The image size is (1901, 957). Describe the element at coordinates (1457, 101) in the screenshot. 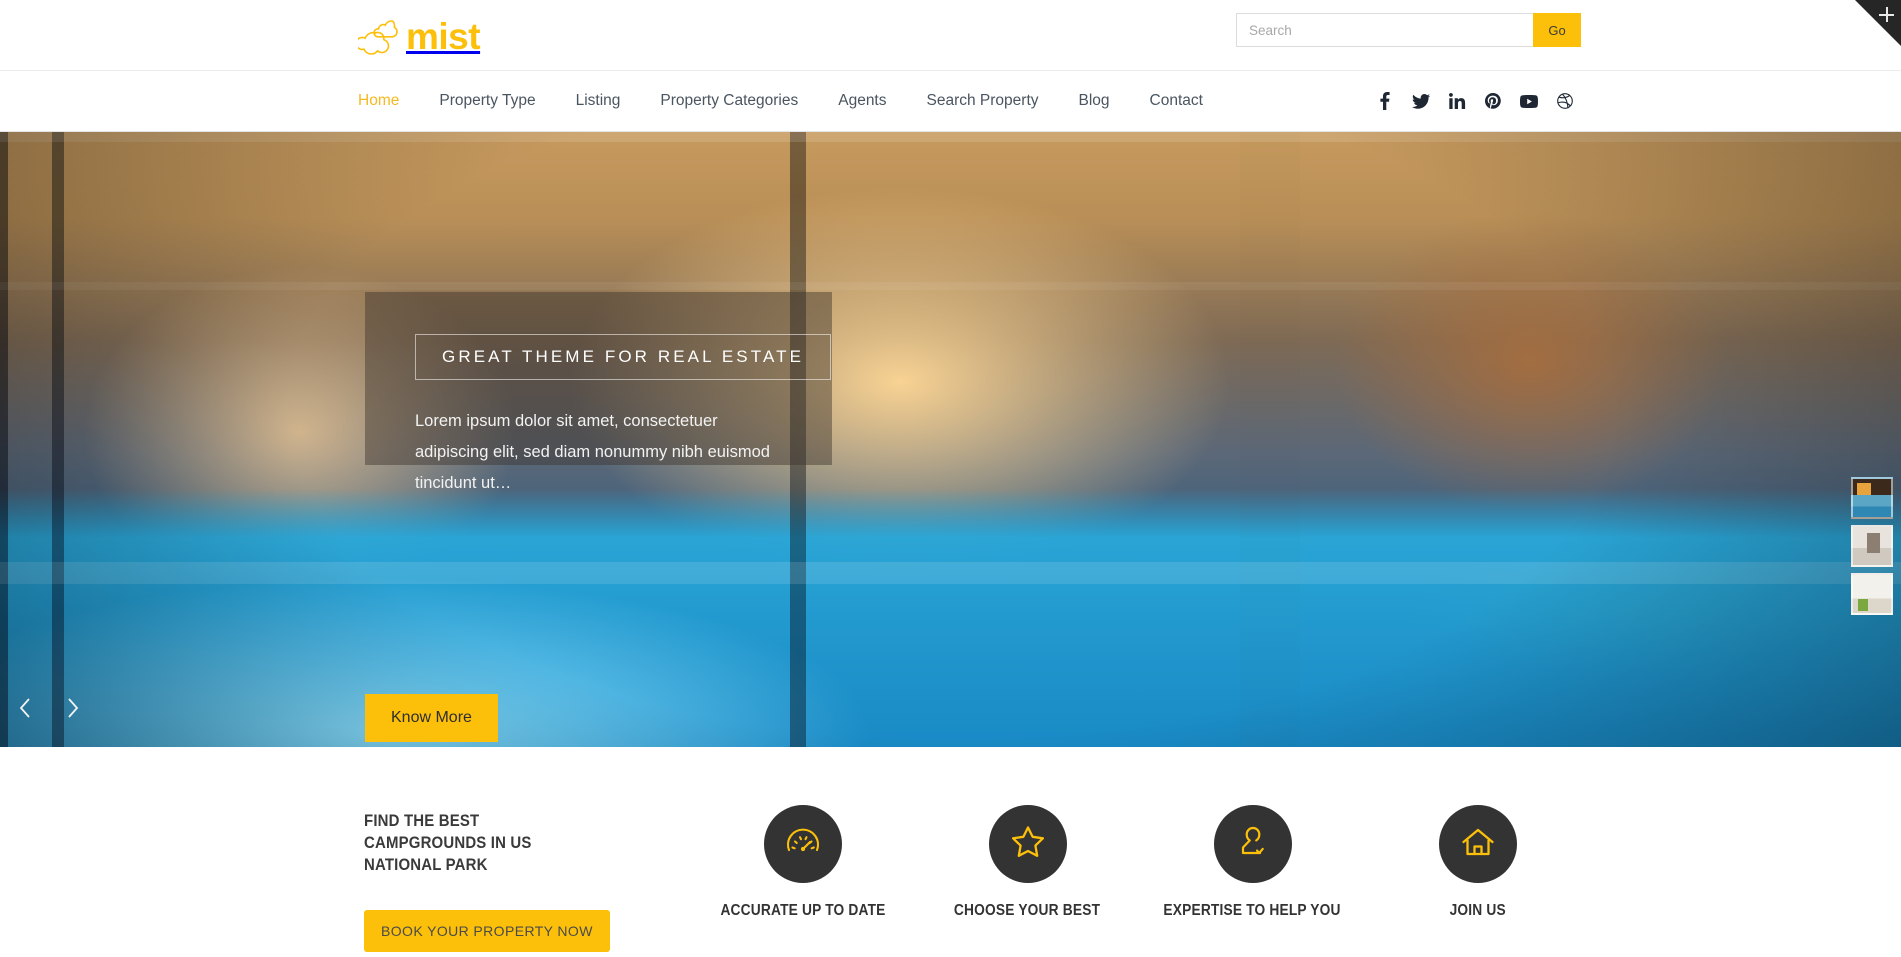

I see `linkedin-icon` at that location.